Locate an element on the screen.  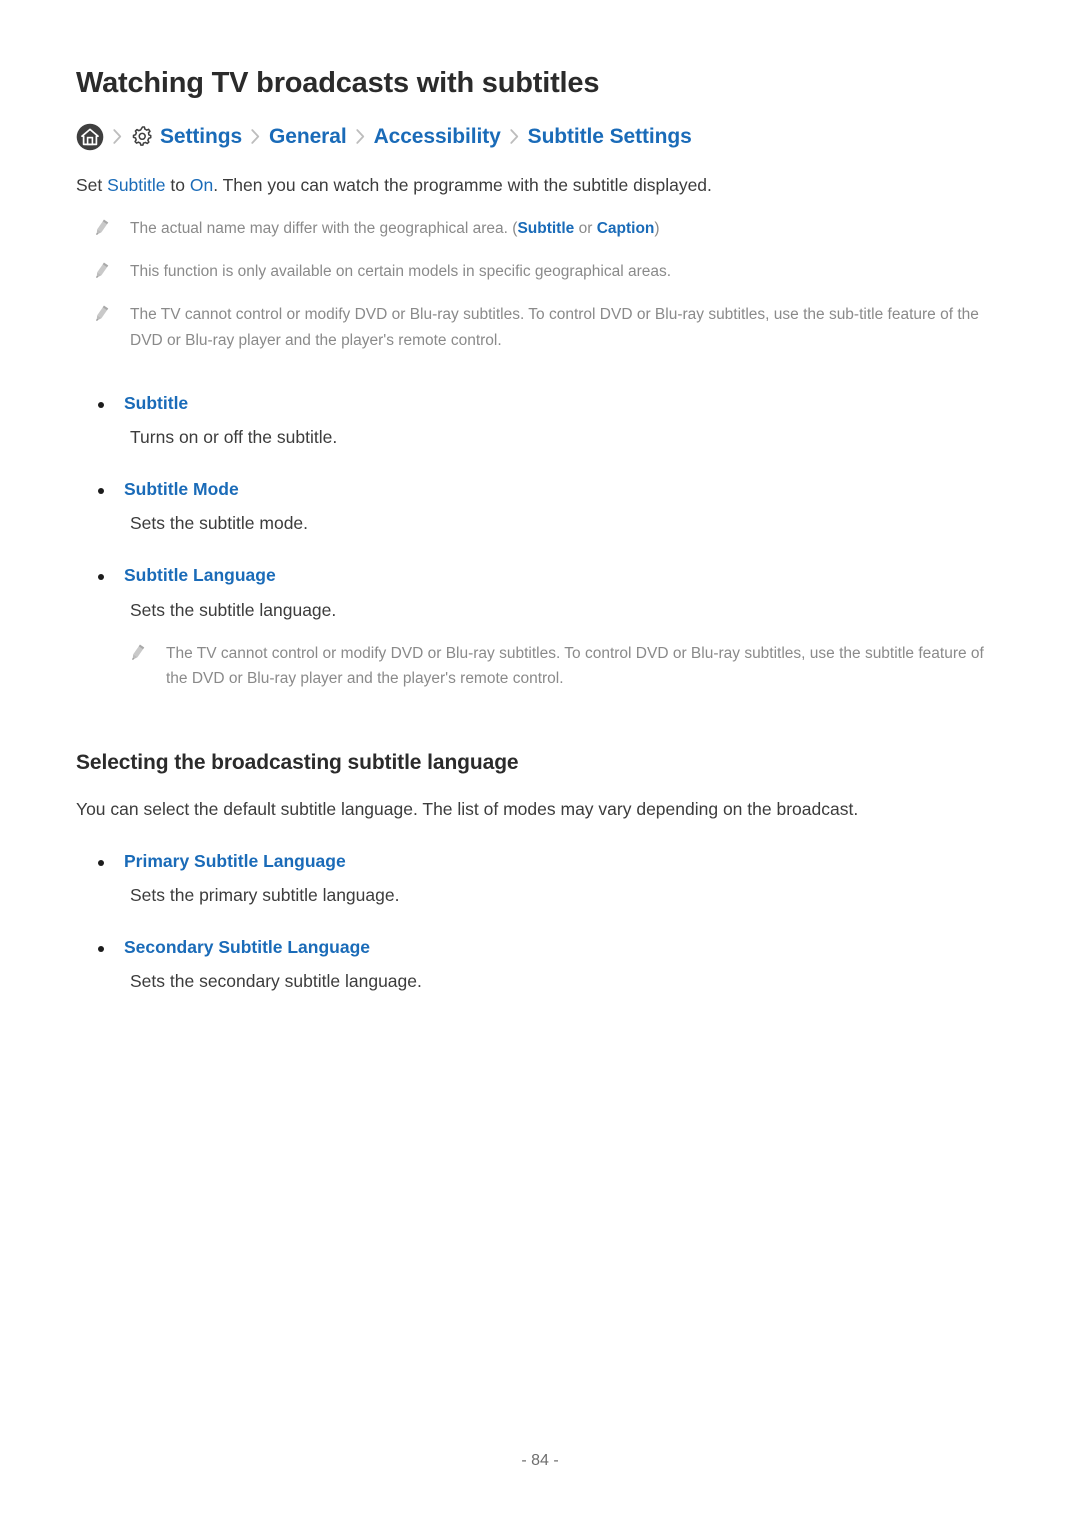
page-number: - 84 - is located at coordinates (540, 1460).